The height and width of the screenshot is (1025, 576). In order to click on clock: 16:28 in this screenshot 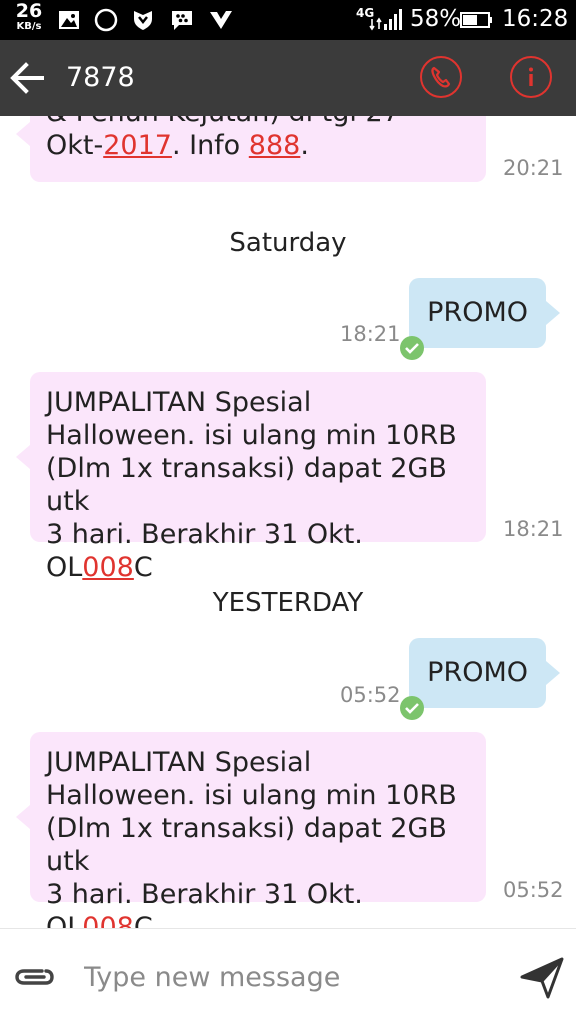, I will do `click(535, 19)`.